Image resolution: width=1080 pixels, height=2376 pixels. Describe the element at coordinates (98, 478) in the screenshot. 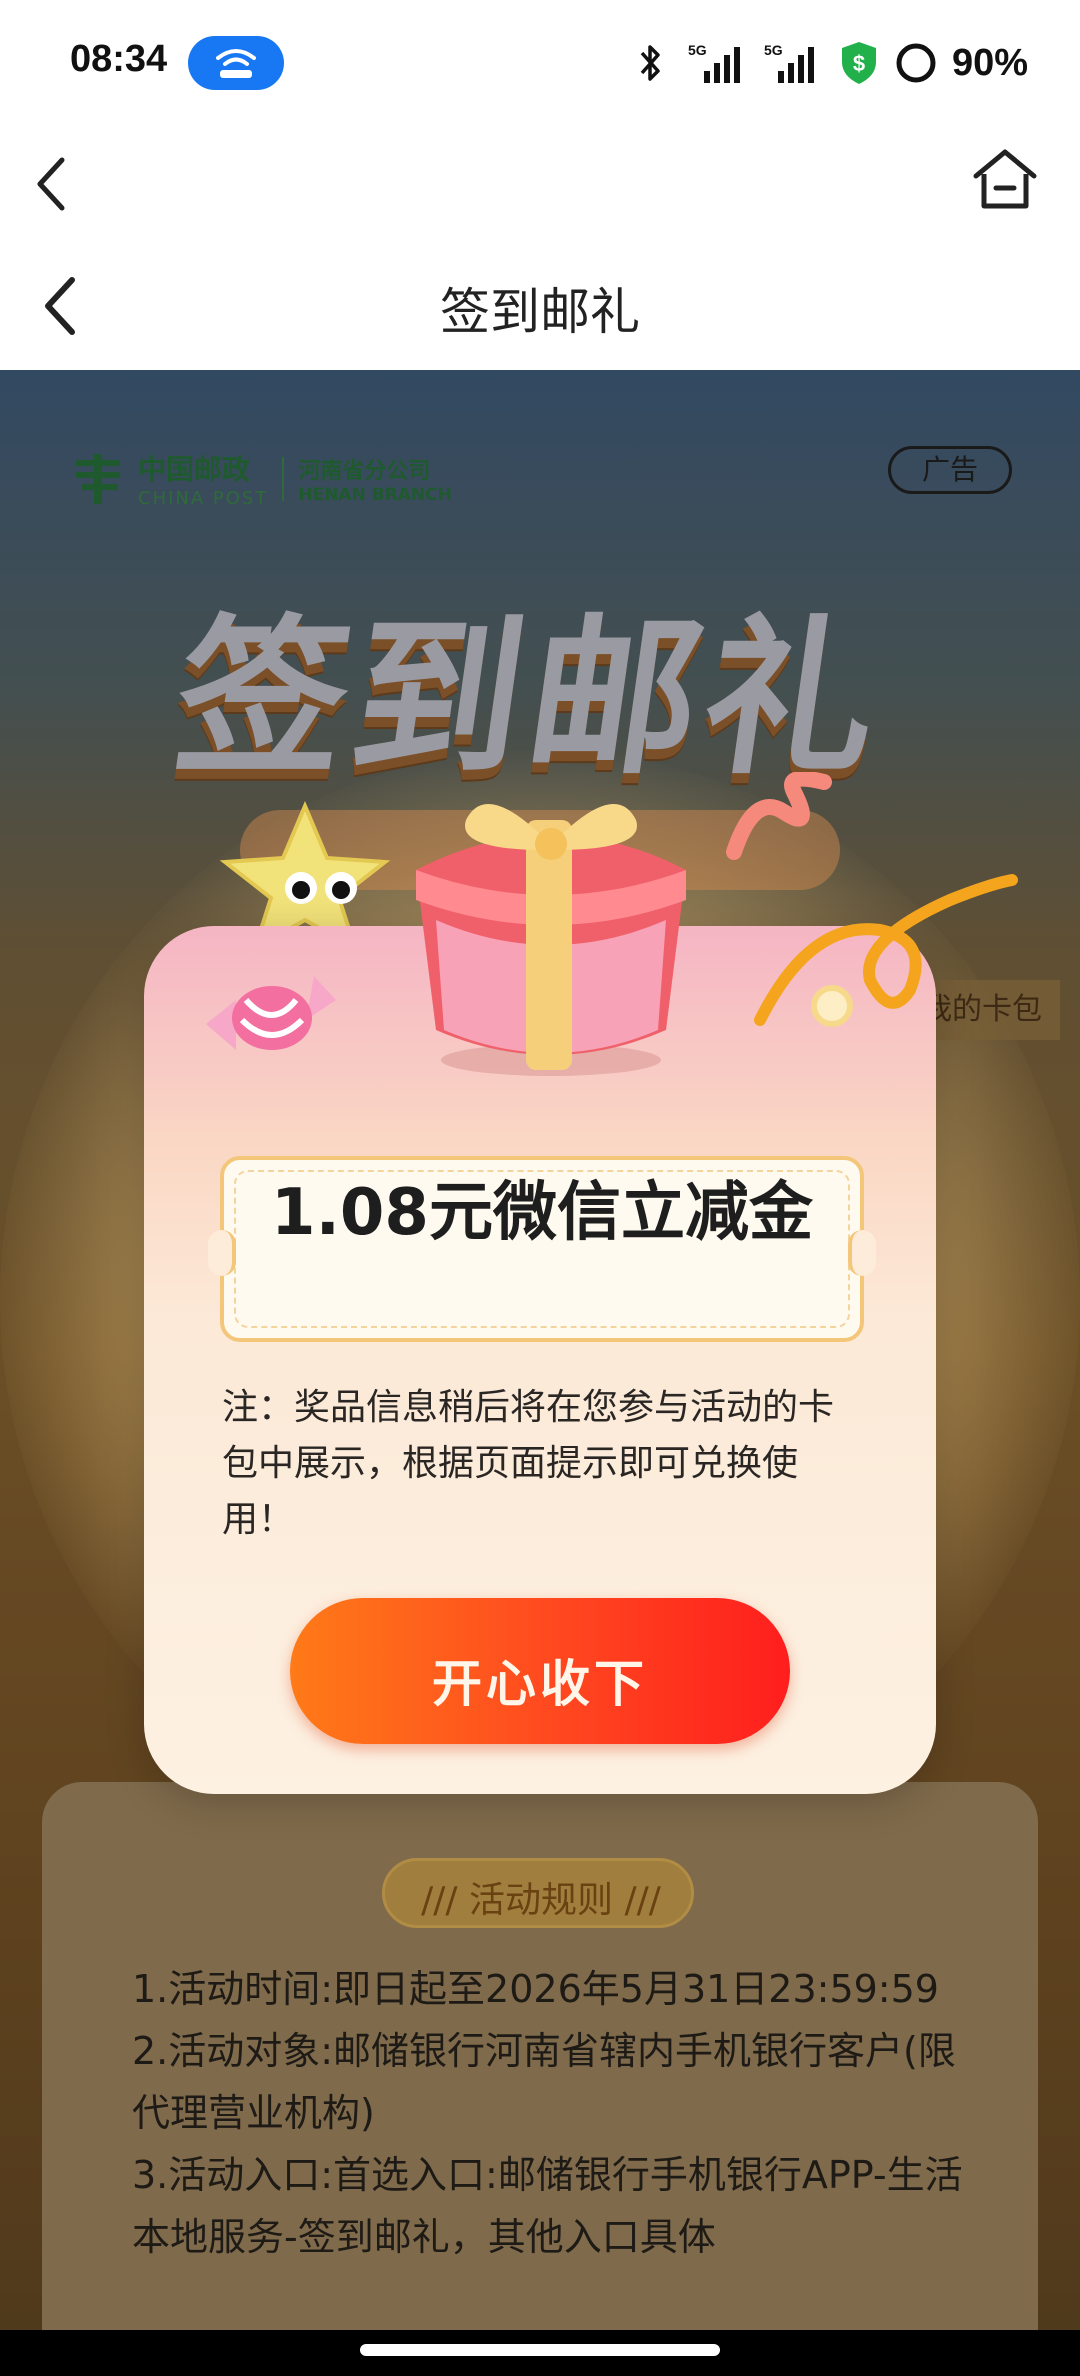

I see `china-post-emblem-icon` at that location.